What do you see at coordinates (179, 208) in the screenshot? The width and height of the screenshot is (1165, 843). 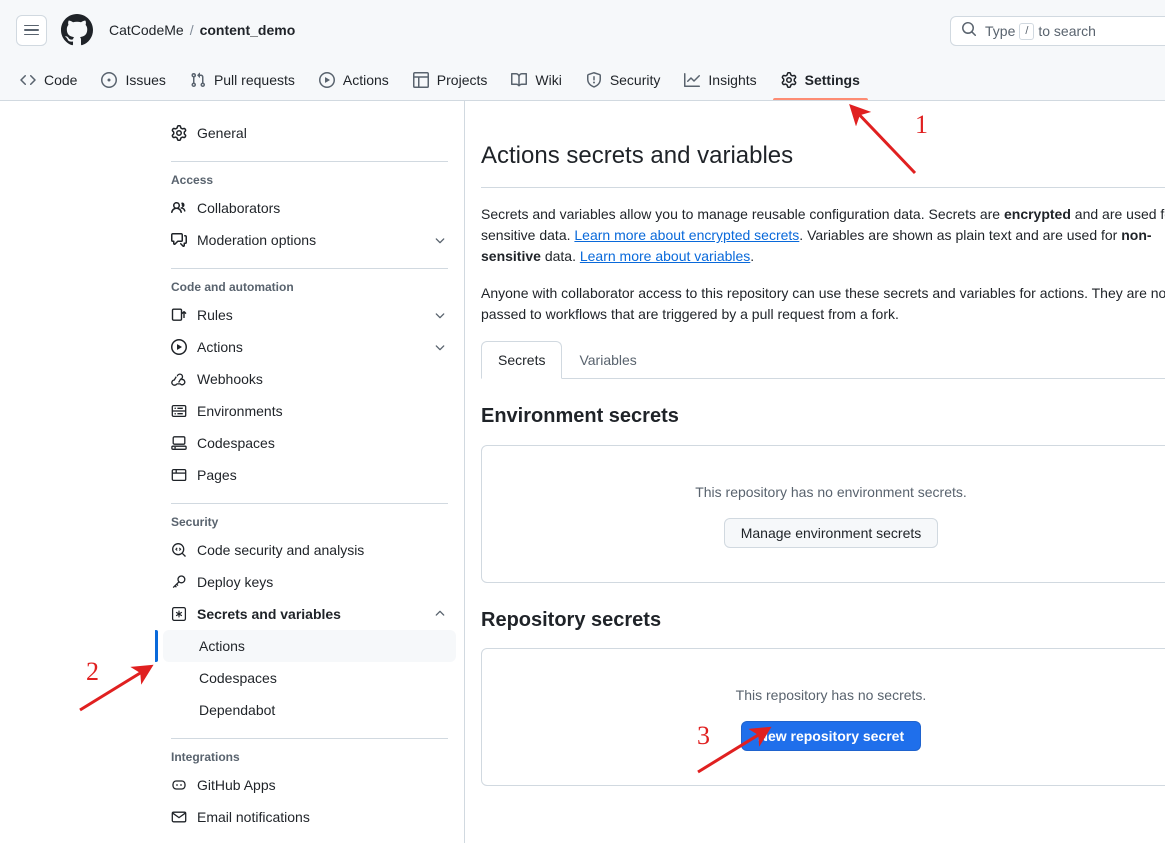 I see `people-icon` at bounding box center [179, 208].